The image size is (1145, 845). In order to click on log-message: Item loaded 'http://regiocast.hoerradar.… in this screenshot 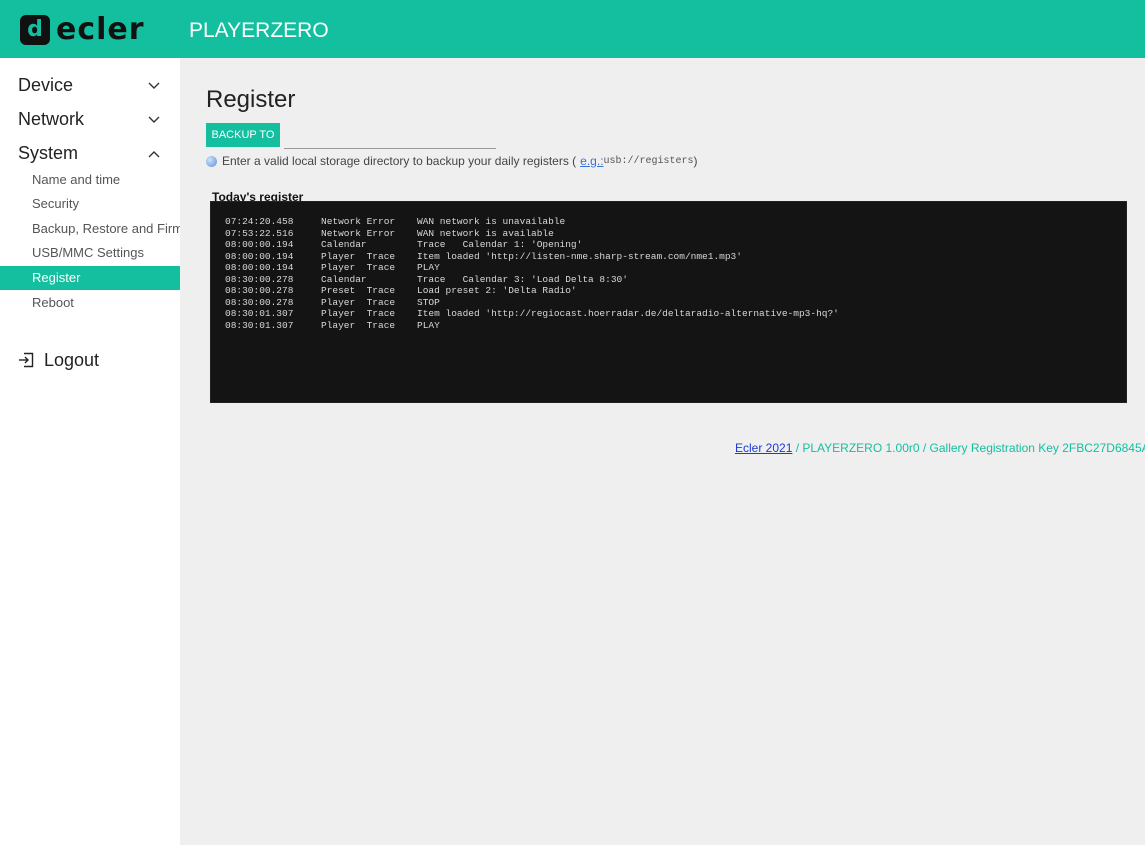, I will do `click(628, 313)`.